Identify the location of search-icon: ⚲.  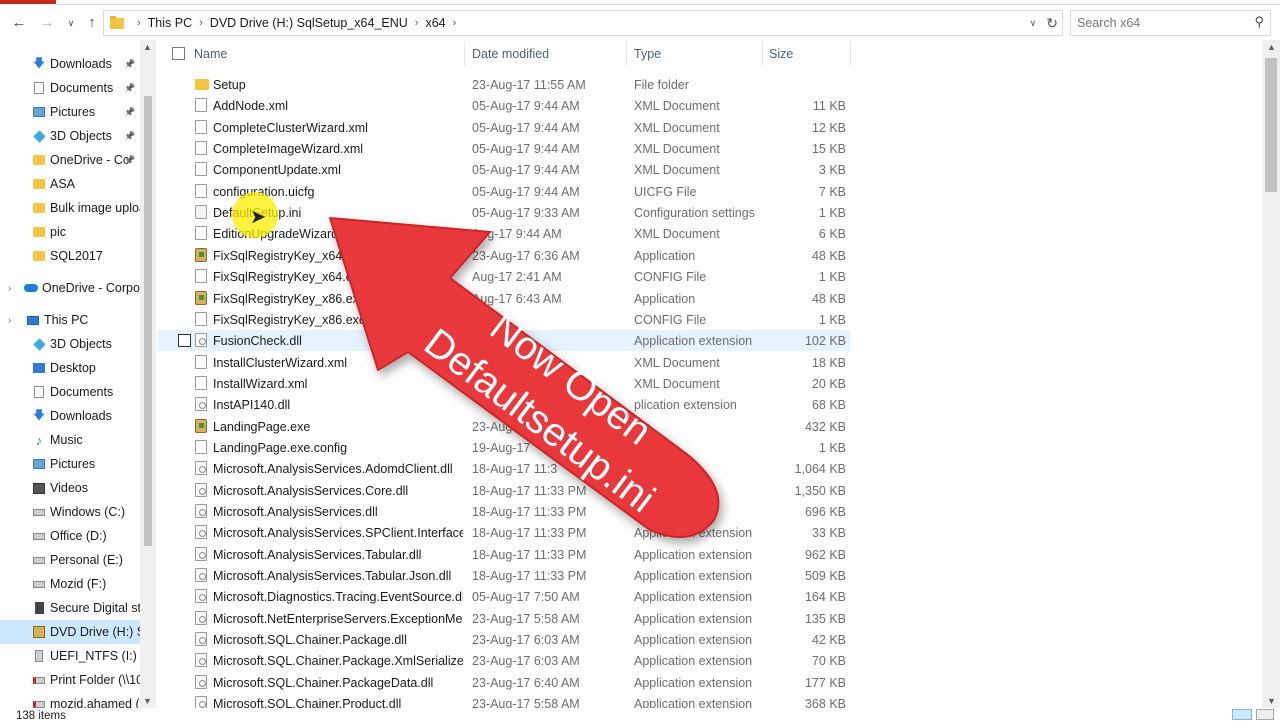
(1259, 22).